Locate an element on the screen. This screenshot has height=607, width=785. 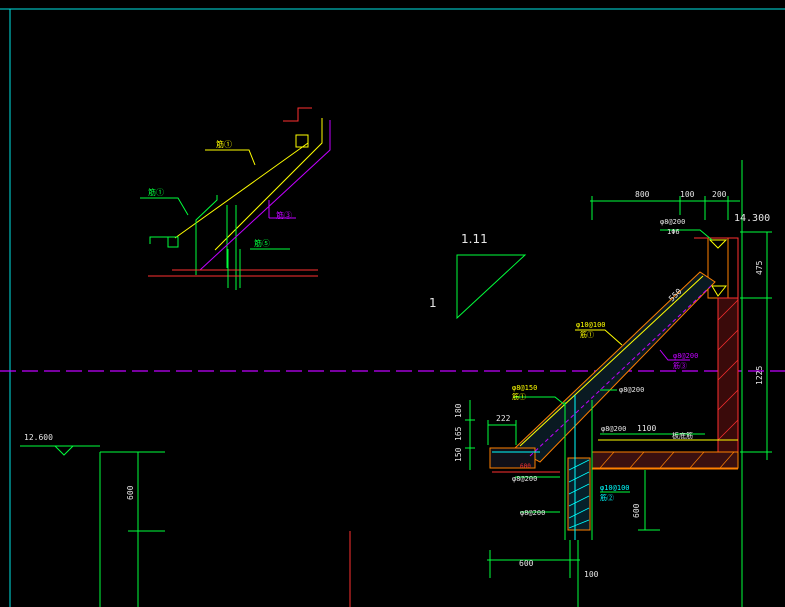
dim-600-right: 600 is located at coordinates (636, 510).